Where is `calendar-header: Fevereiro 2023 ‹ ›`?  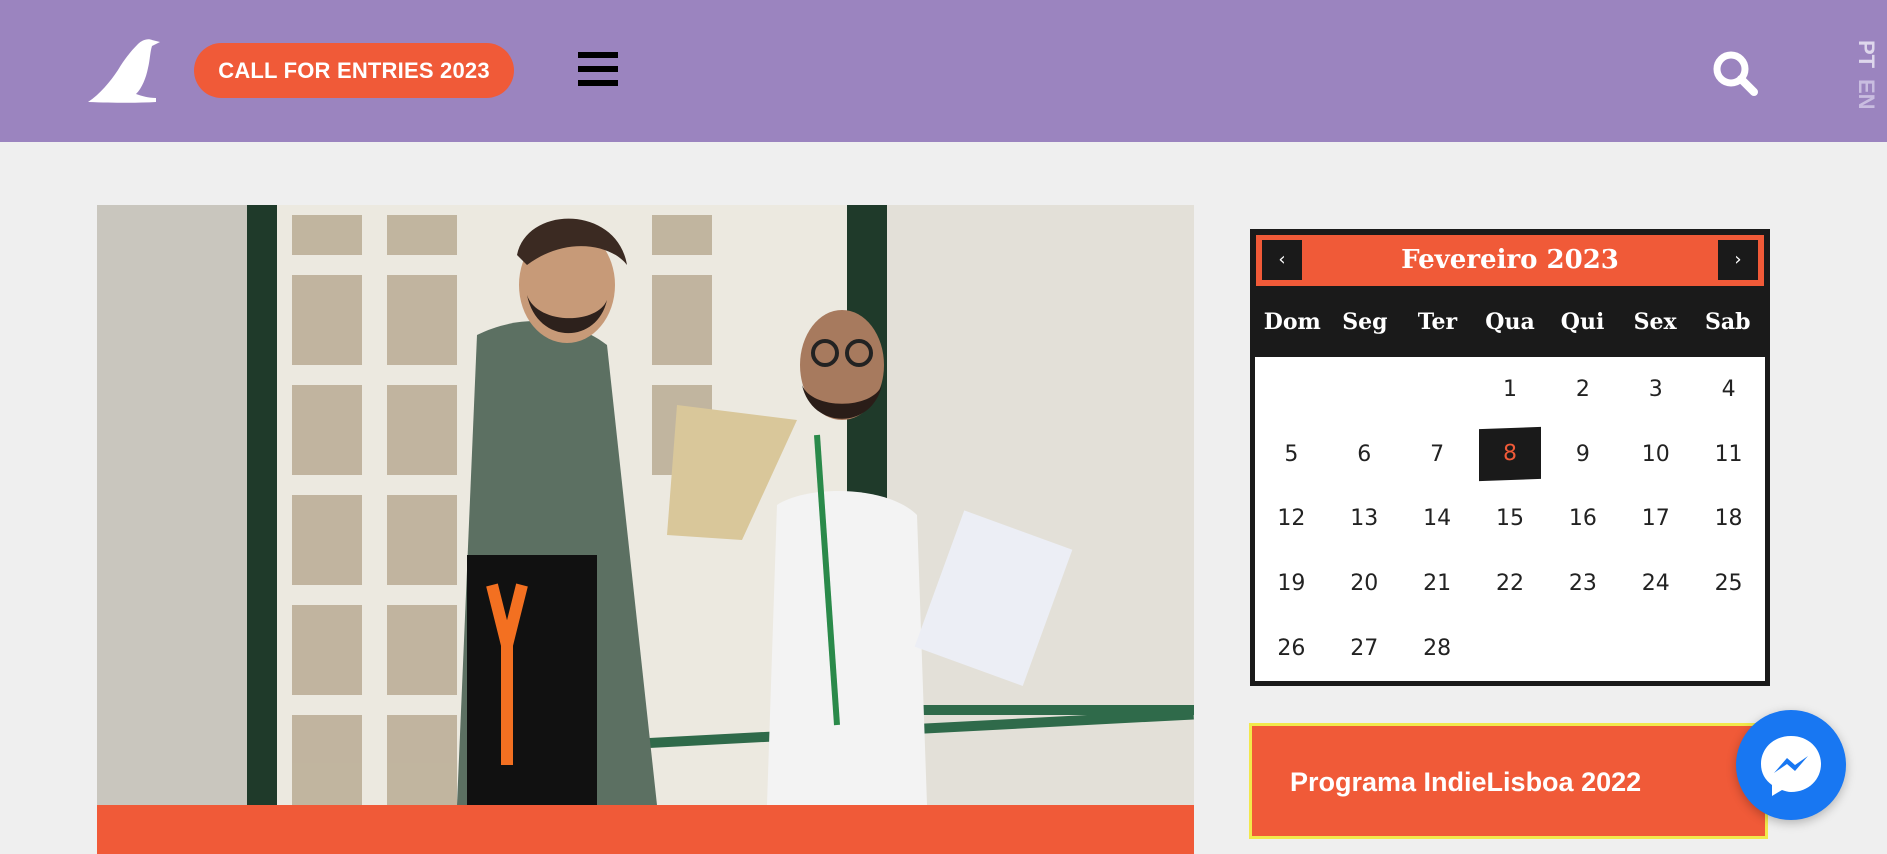 calendar-header: Fevereiro 2023 ‹ › is located at coordinates (1510, 260).